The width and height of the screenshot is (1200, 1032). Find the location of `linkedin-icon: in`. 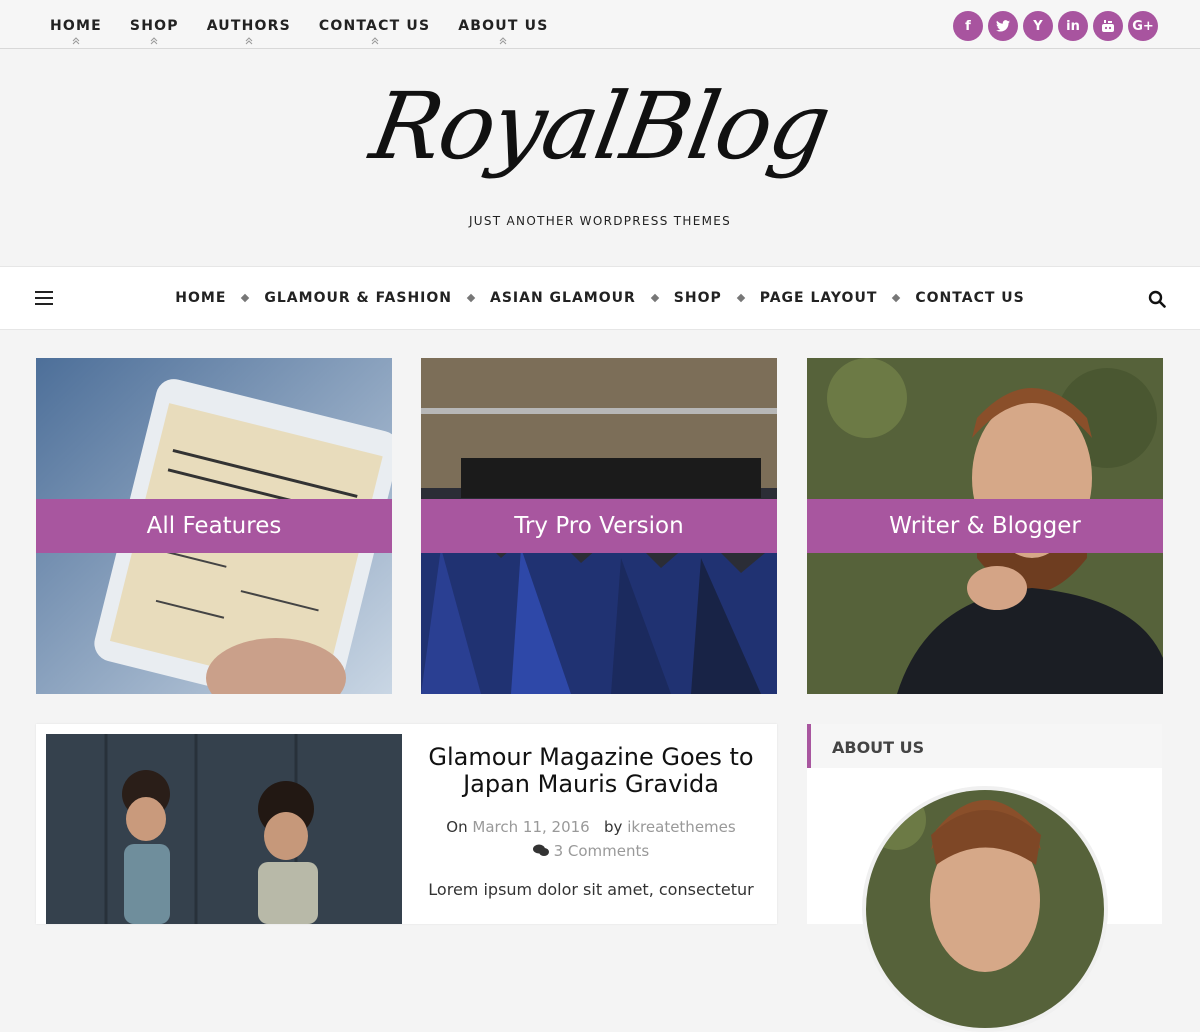

linkedin-icon: in is located at coordinates (1073, 26).